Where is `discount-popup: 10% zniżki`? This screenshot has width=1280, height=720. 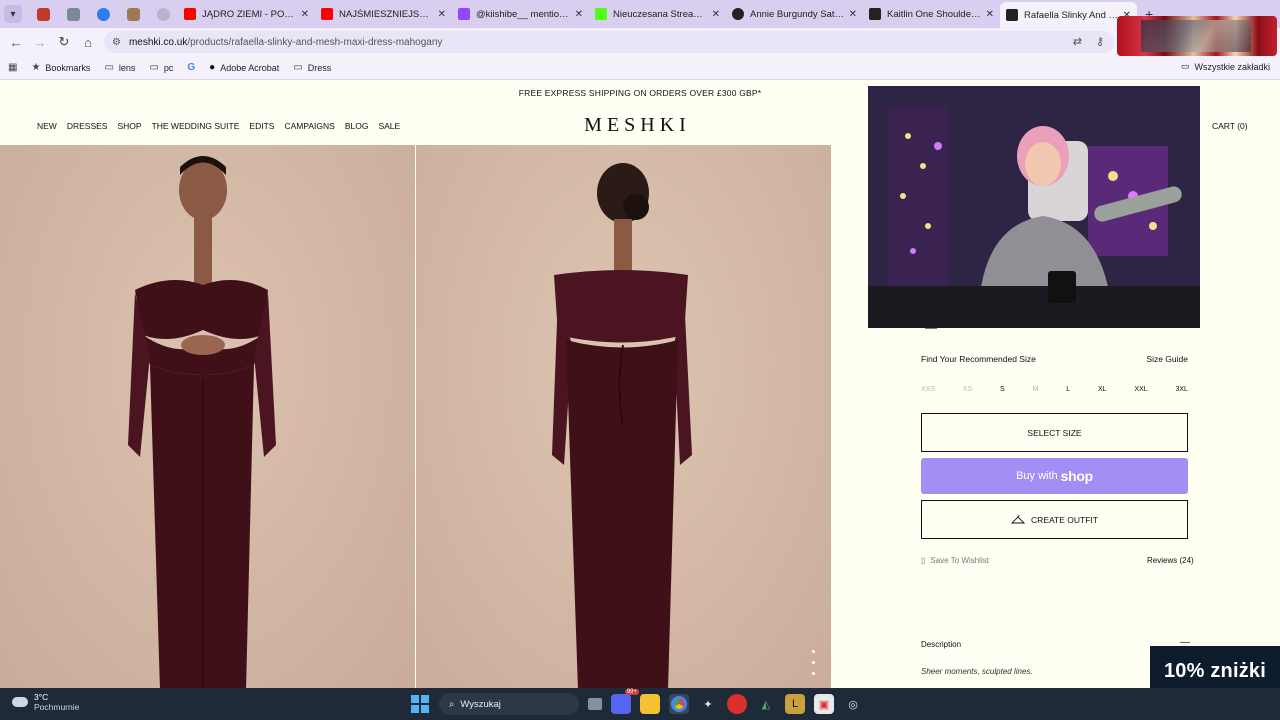 discount-popup: 10% zniżki is located at coordinates (1215, 667).